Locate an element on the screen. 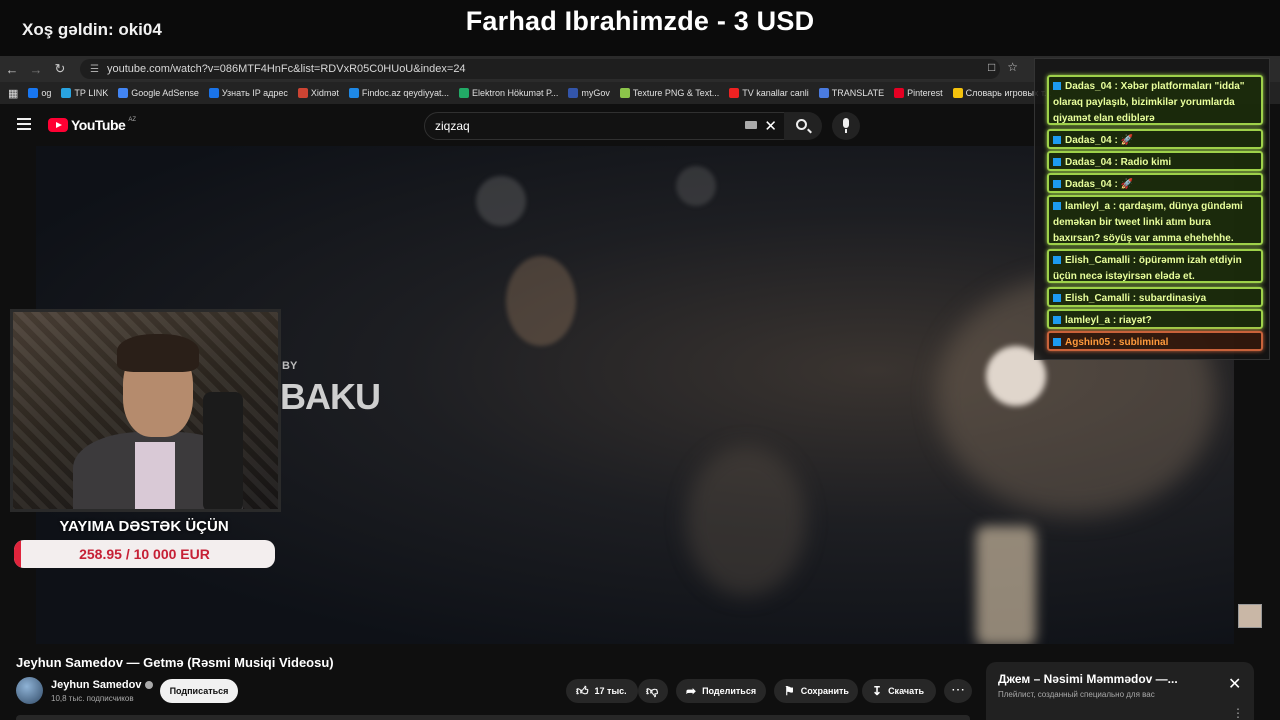  bookmark-item: TP LINK is located at coordinates (84, 93).